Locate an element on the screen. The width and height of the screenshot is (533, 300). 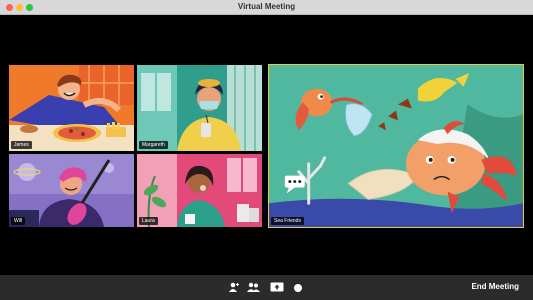
participant-name-label: Sea Friends is located at coordinates (287, 221).